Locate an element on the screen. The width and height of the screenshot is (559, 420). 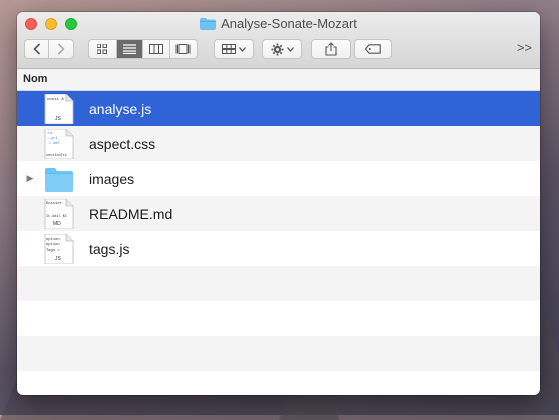
tags-button is located at coordinates (373, 49).